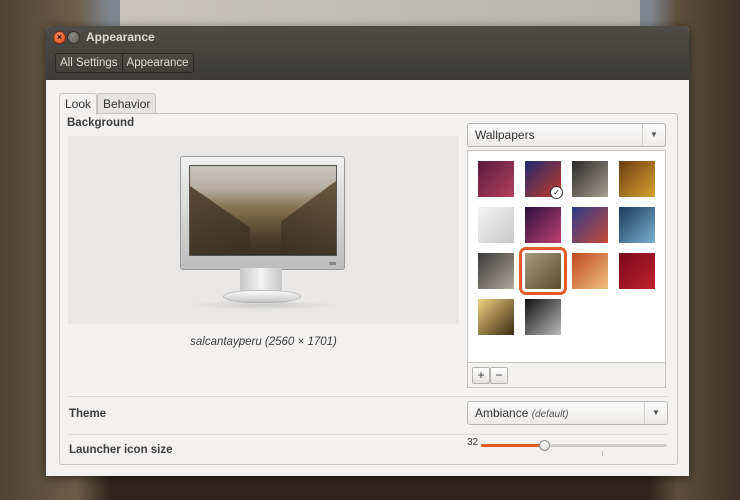 This screenshot has width=740, height=500. Describe the element at coordinates (121, 450) in the screenshot. I see `launcher-size-label: Launcher icon size` at that location.